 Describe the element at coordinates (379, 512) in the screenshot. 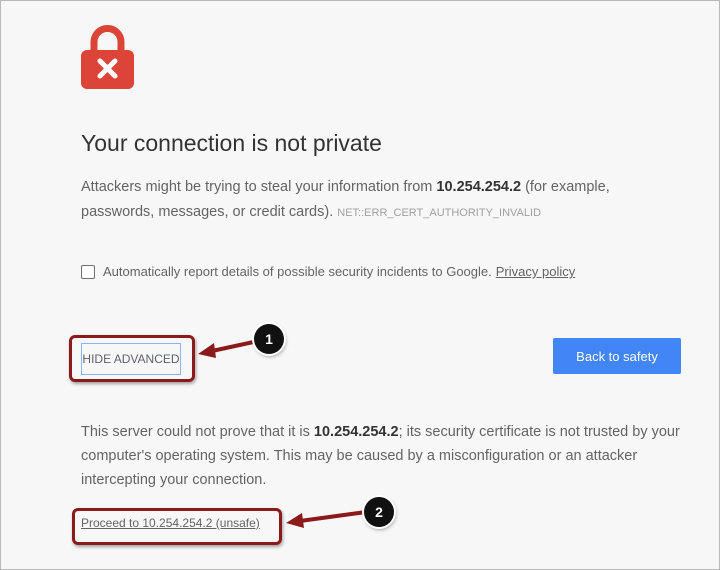

I see `callout-badge-2: 2` at that location.